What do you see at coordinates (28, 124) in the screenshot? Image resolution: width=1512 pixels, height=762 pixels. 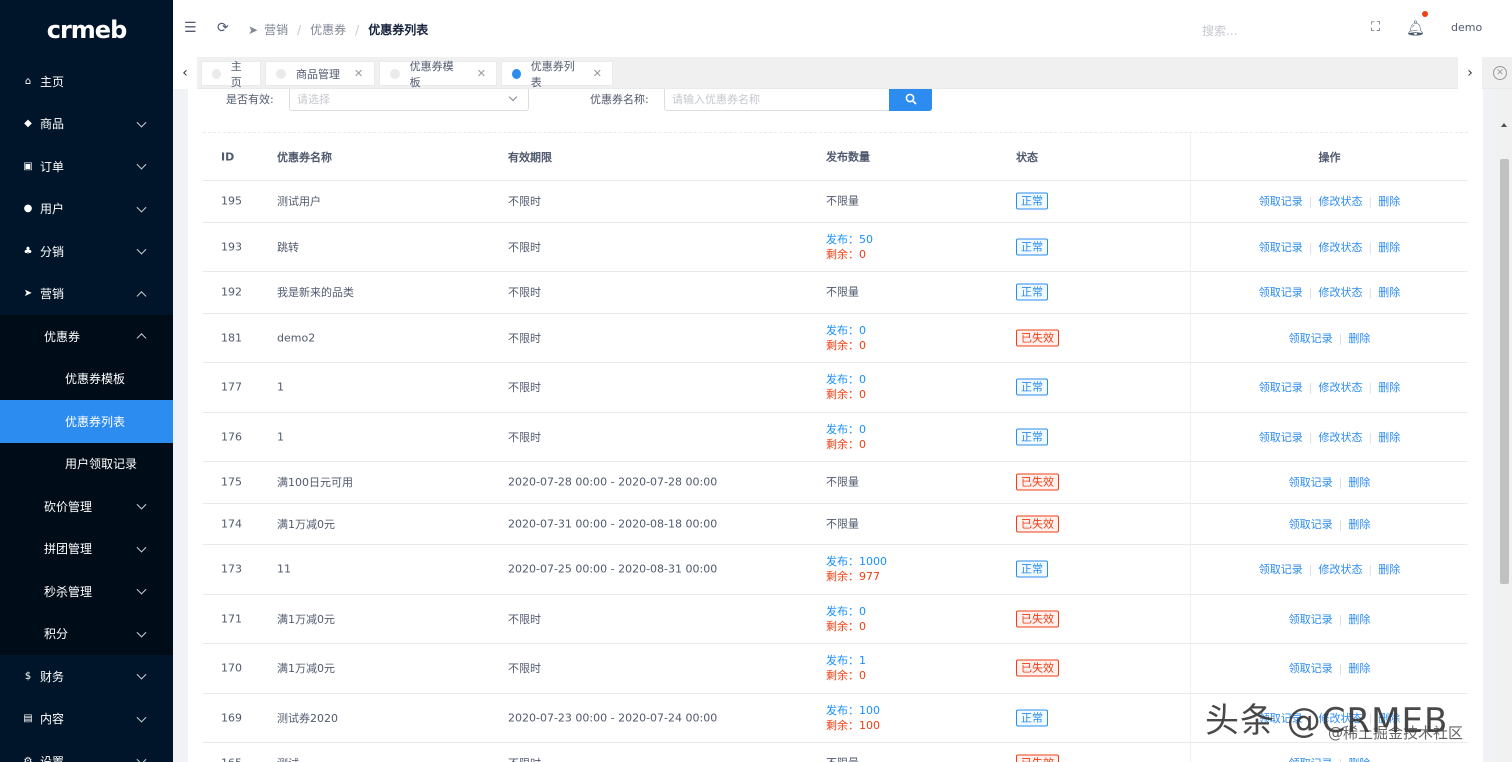 I see `basket-icon: ◆` at bounding box center [28, 124].